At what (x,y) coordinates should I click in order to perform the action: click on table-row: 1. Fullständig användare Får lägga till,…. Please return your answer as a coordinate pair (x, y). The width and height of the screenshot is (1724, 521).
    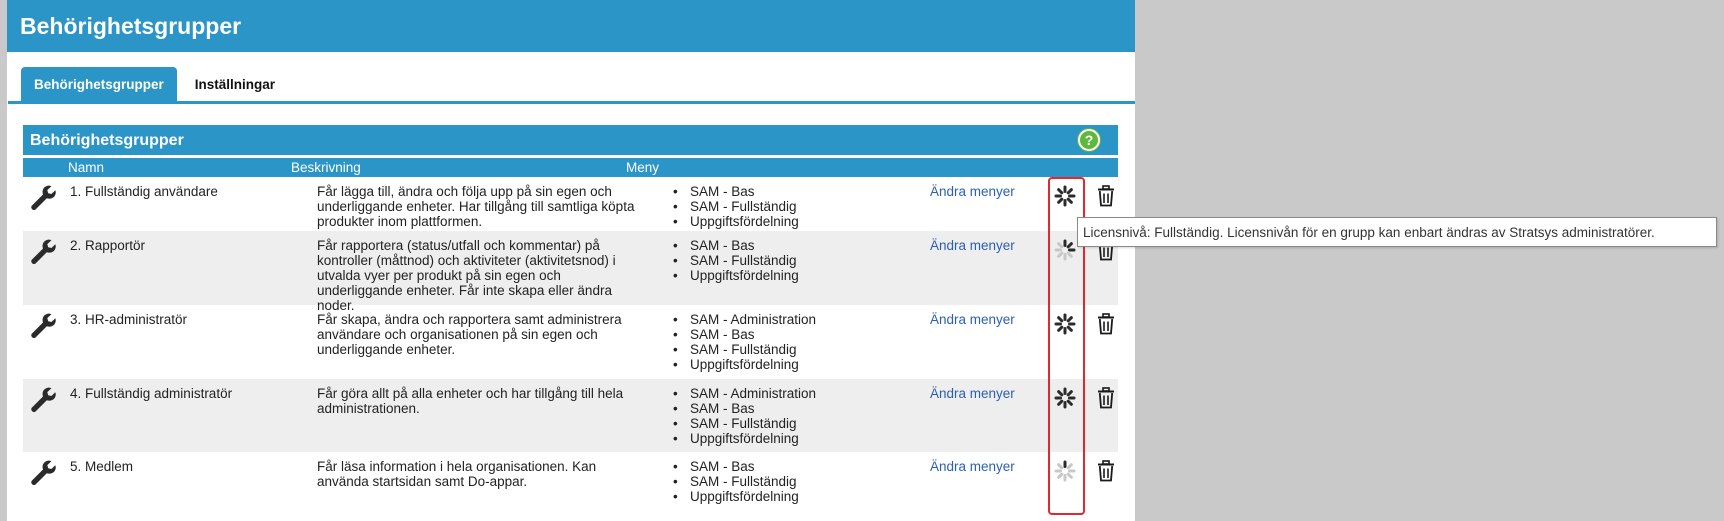
    Looking at the image, I should click on (570, 204).